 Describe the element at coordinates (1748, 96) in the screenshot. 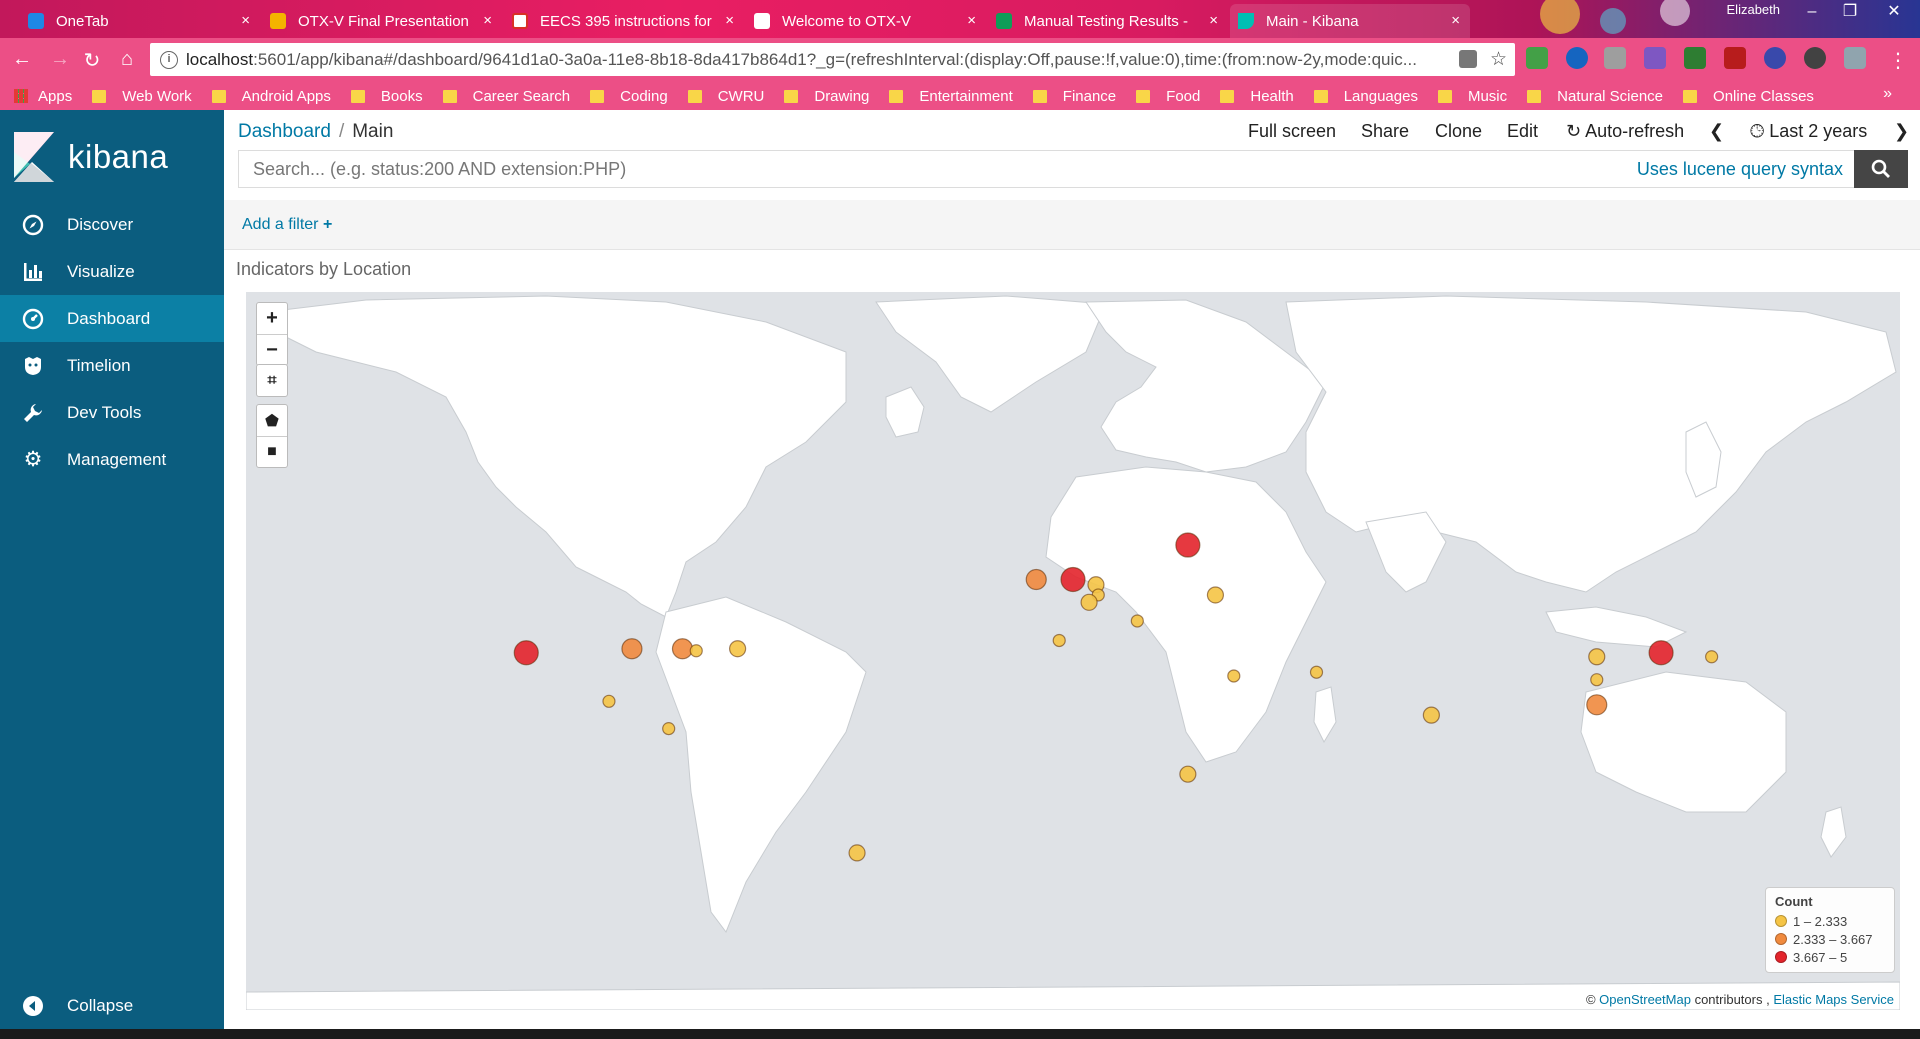

I see `bookmark-folder: Online Classes` at that location.